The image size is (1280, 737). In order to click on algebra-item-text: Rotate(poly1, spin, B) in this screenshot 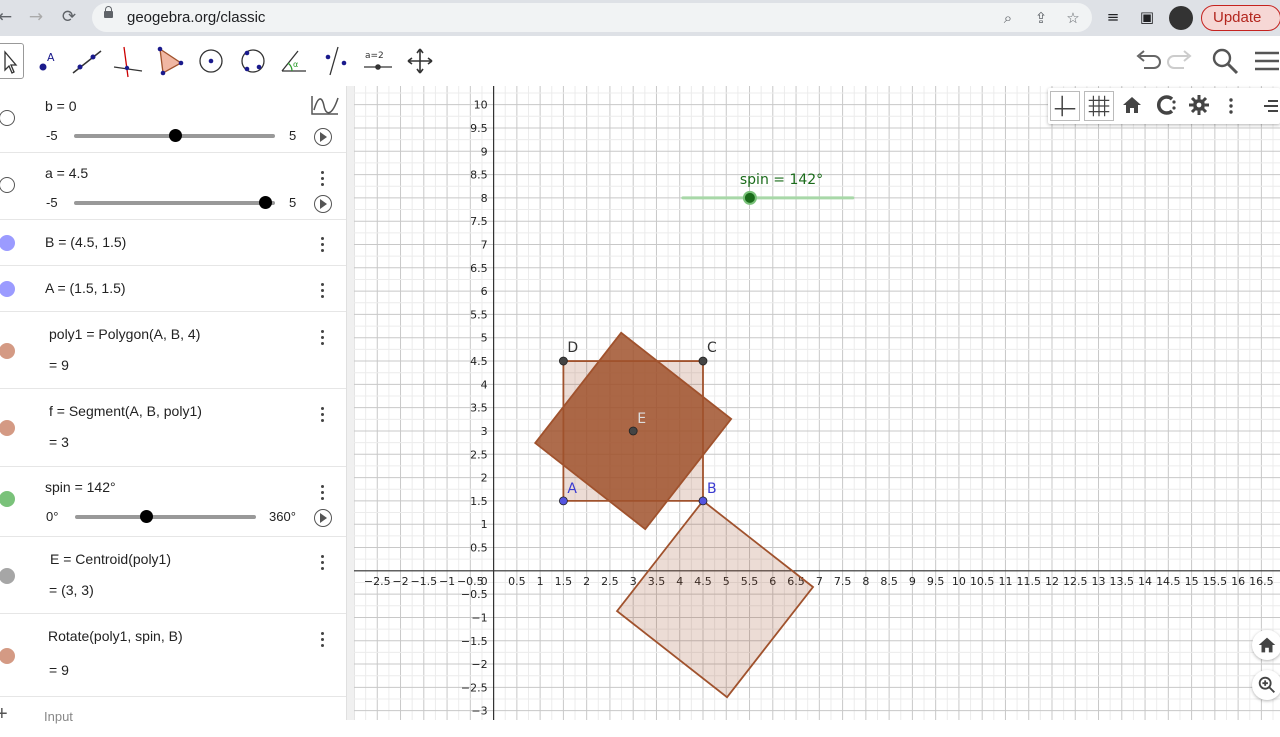, I will do `click(115, 636)`.